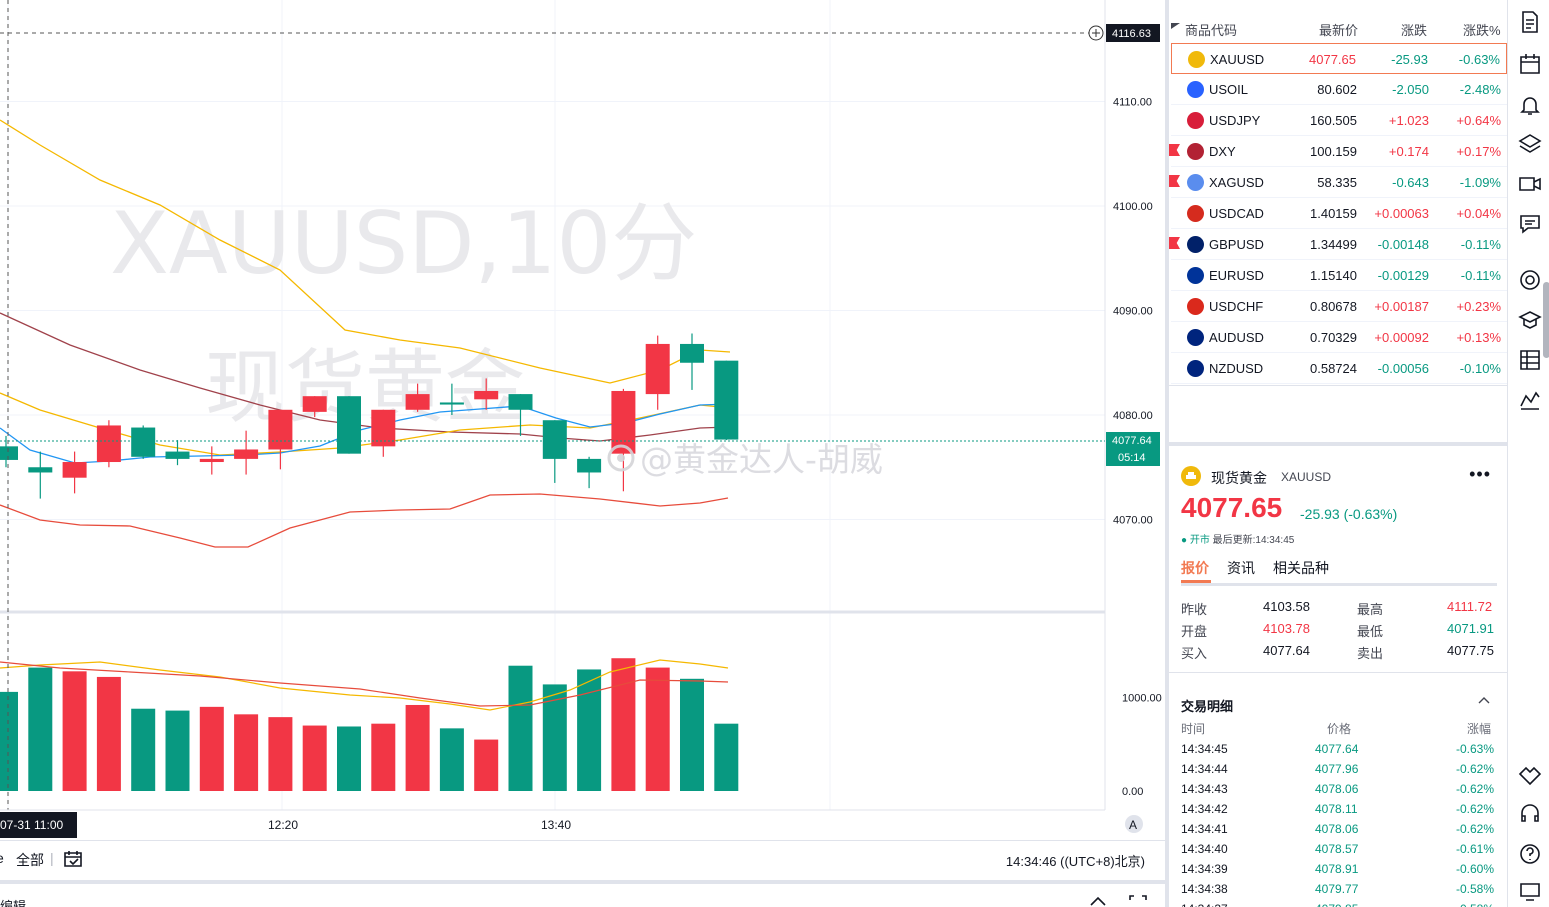  What do you see at coordinates (1338, 182) in the screenshot?
I see `watchlist-row: XAGUSD 58.335 -0.643 -1.09%` at bounding box center [1338, 182].